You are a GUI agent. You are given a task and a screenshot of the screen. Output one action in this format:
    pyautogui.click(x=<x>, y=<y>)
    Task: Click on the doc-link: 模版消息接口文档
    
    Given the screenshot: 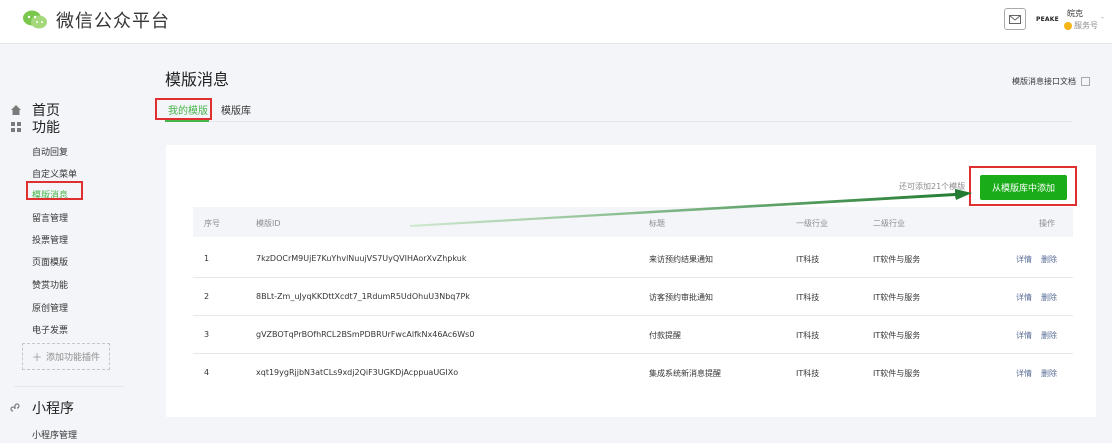 What is the action you would take?
    pyautogui.click(x=1051, y=81)
    